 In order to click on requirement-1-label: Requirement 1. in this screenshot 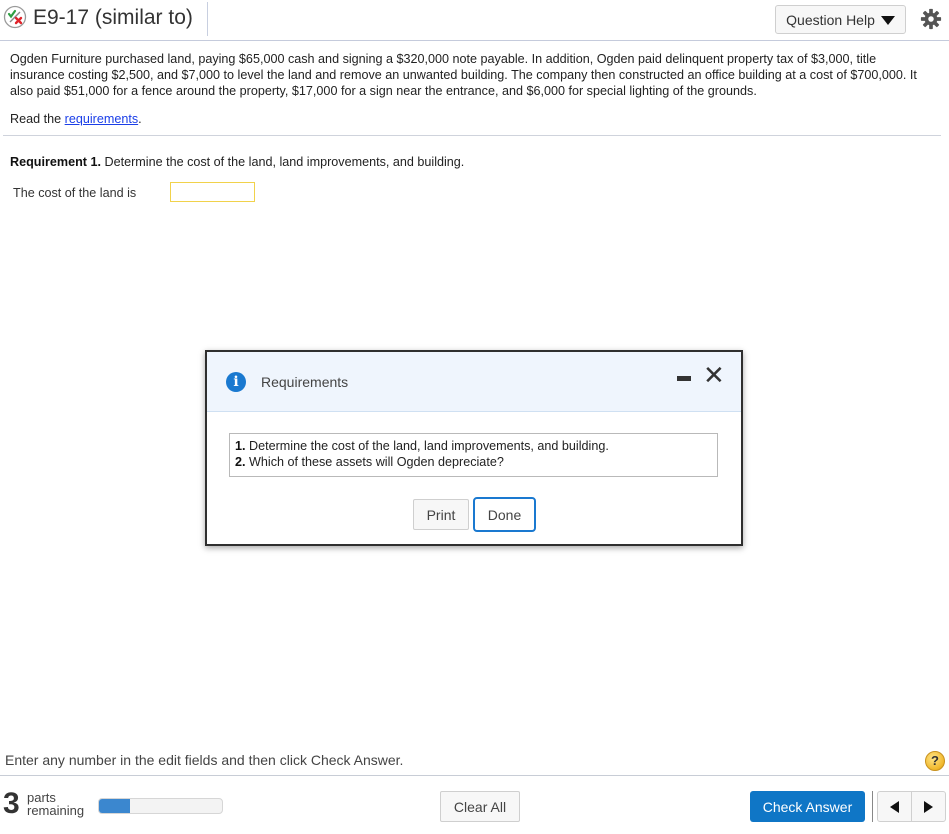, I will do `click(55, 162)`.